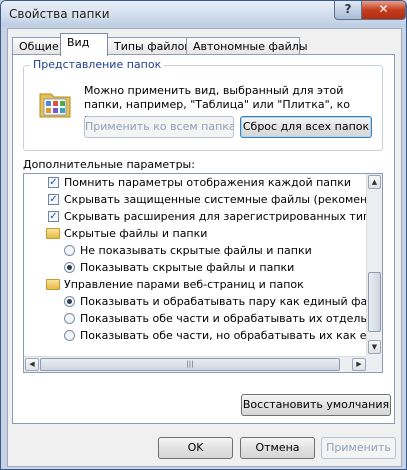 The image size is (407, 470). What do you see at coordinates (359, 364) in the screenshot?
I see `scroll-right-button: ▶` at bounding box center [359, 364].